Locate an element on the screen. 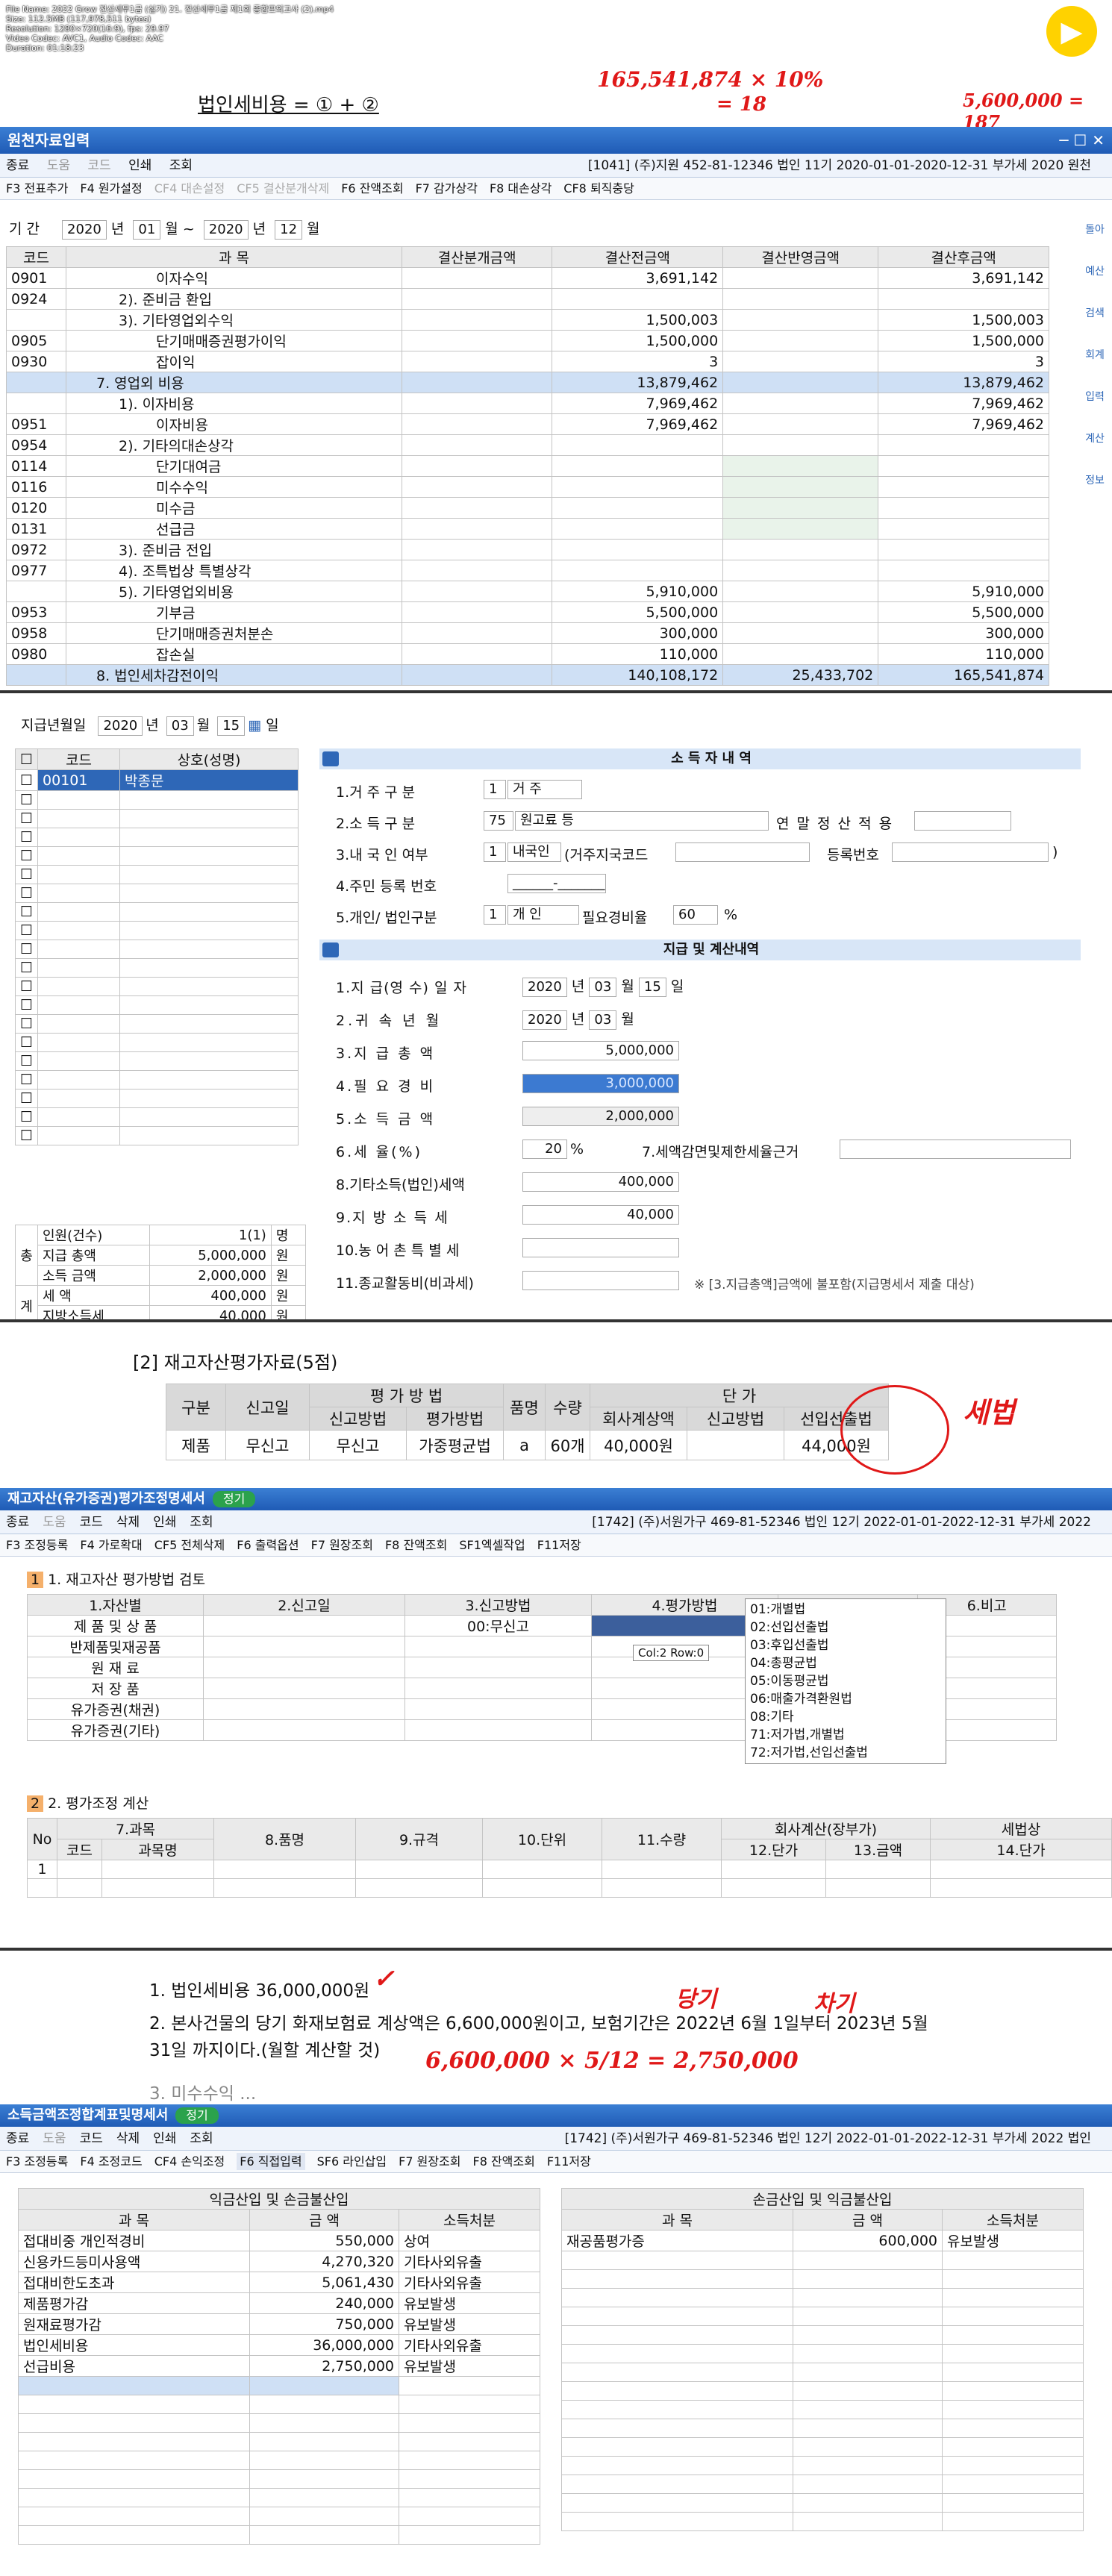 This screenshot has height=2576, width=1112. fkey-4: F6 직접입력 is located at coordinates (271, 2161).